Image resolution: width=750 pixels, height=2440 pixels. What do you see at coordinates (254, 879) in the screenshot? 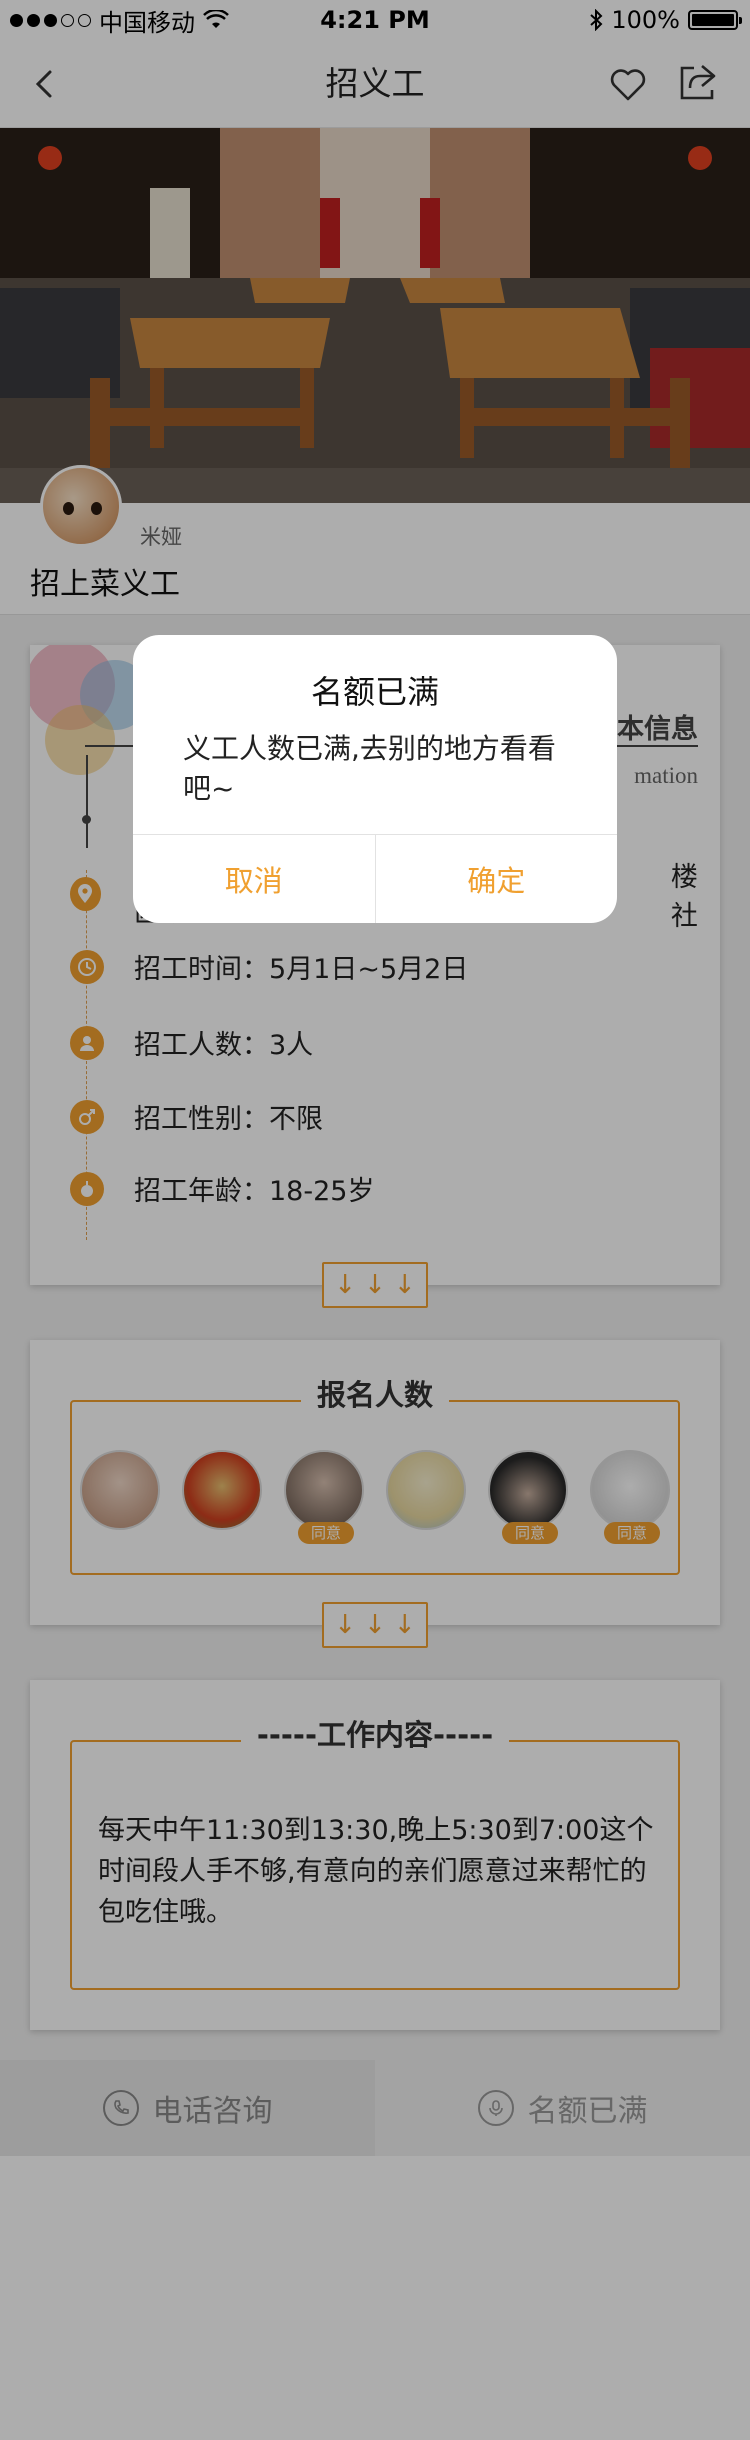
I see `cancel-button: 取消` at bounding box center [254, 879].